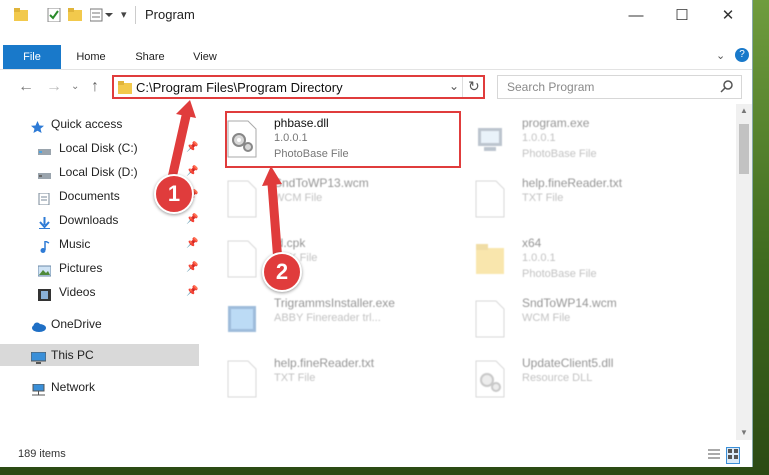 This screenshot has height=475, width=769. What do you see at coordinates (272, 176) in the screenshot?
I see `arrow-2-head` at bounding box center [272, 176].